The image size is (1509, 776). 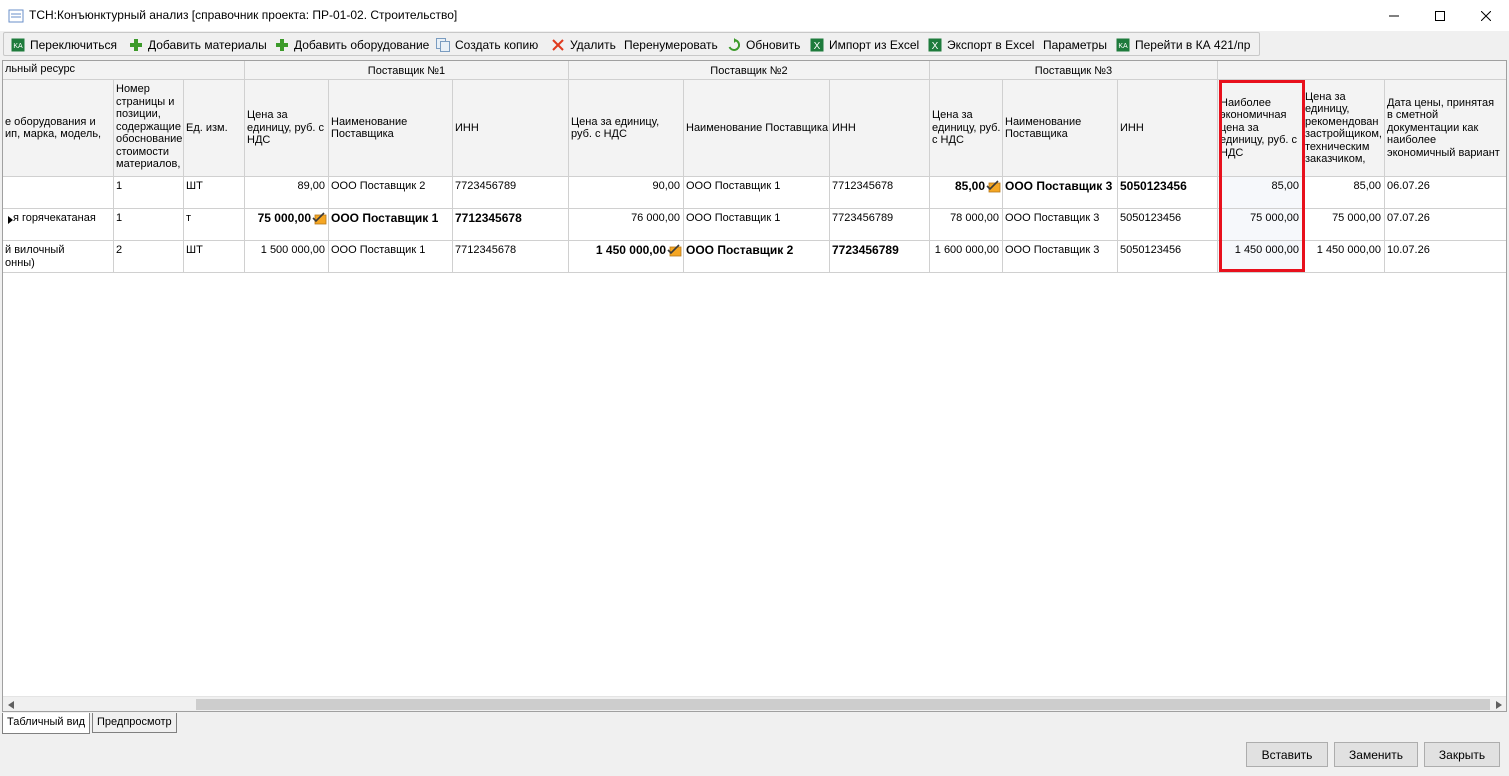 What do you see at coordinates (287, 225) in the screenshot?
I see `table-cell-s1-price: 75 000,00` at bounding box center [287, 225].